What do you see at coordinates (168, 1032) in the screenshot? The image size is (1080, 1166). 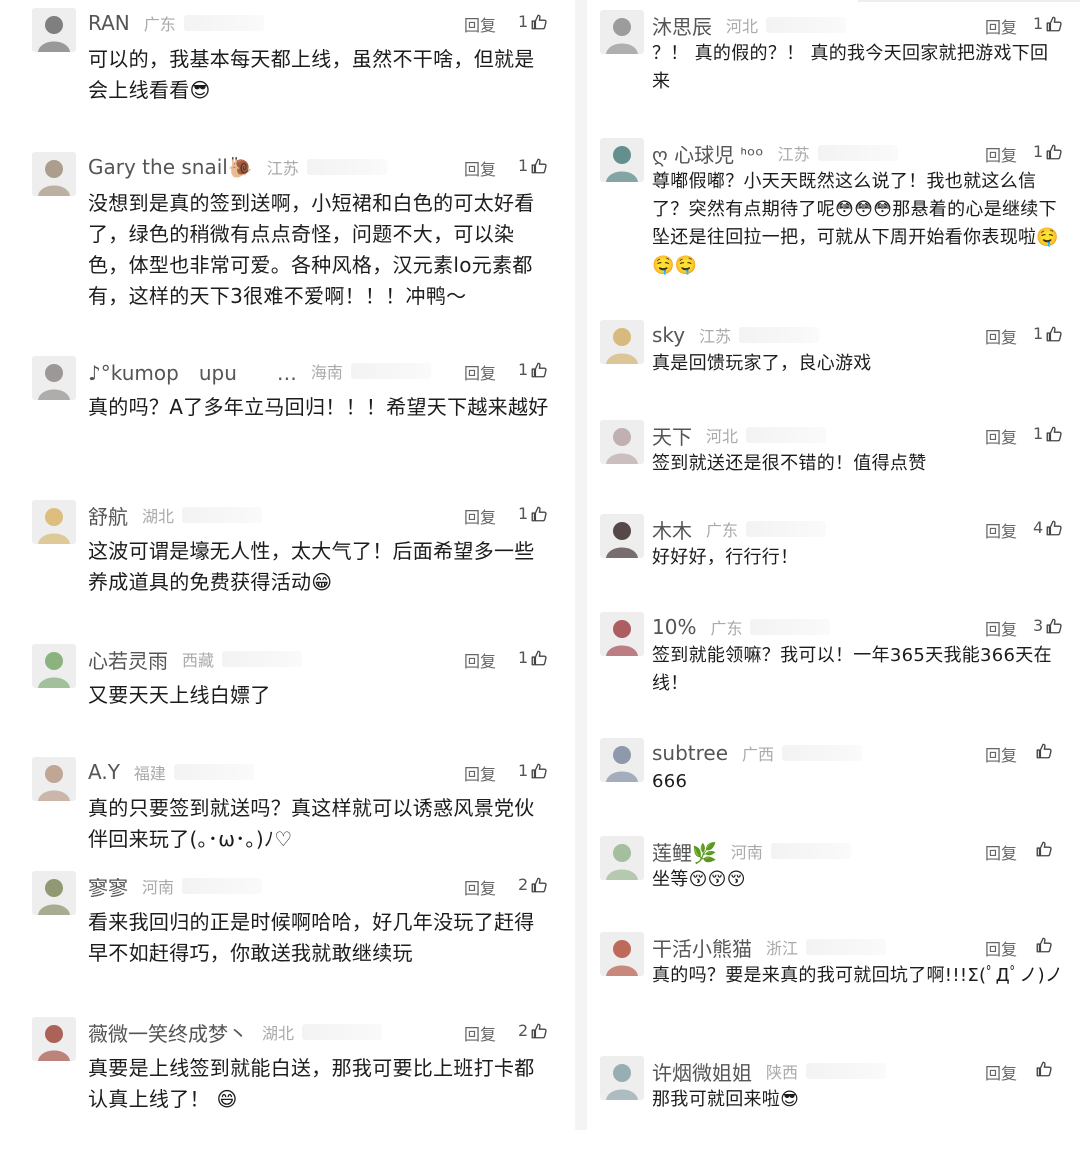 I see `username: 薇微一笑终成梦丶` at bounding box center [168, 1032].